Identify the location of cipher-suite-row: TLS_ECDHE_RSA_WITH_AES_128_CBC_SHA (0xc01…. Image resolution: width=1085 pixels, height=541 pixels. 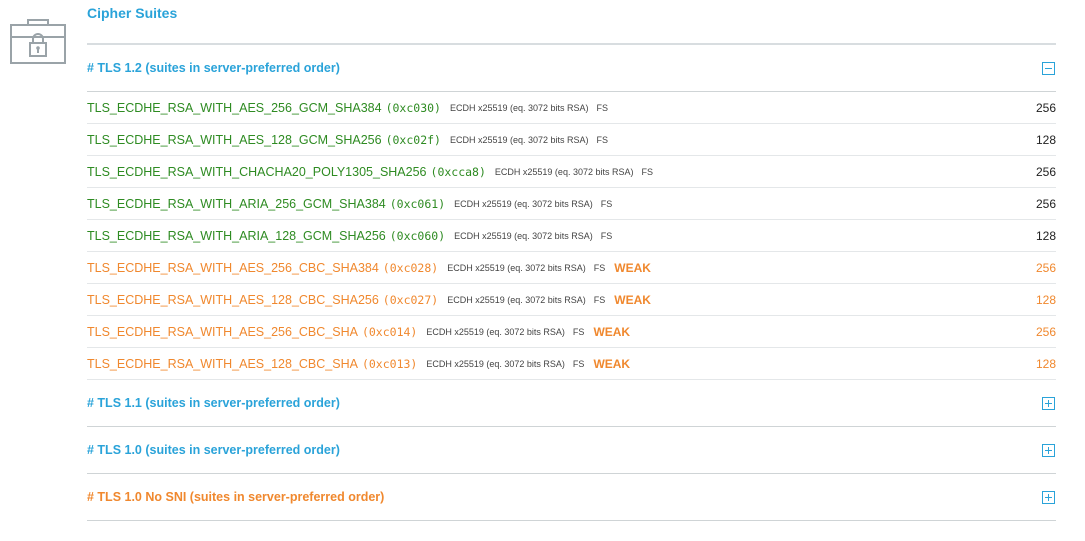
(571, 364).